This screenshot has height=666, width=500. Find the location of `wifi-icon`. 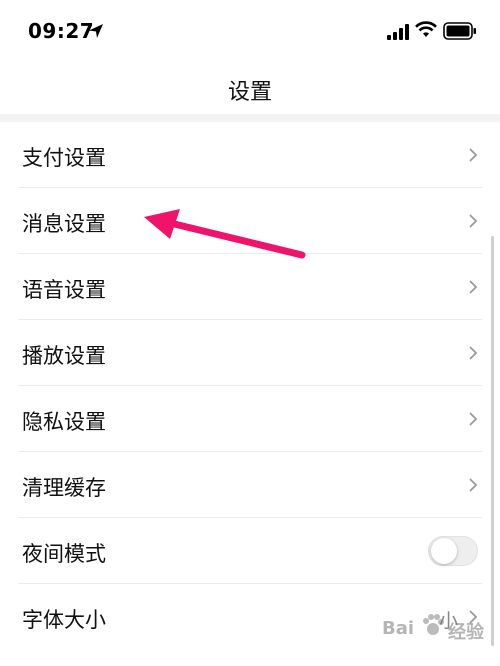

wifi-icon is located at coordinates (426, 29).